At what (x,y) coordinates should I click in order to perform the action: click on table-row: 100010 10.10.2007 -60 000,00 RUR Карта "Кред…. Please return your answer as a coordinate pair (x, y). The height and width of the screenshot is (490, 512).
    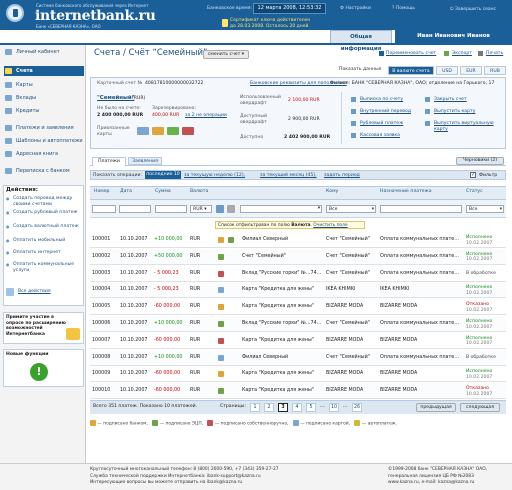
    Looking at the image, I should click on (298, 391).